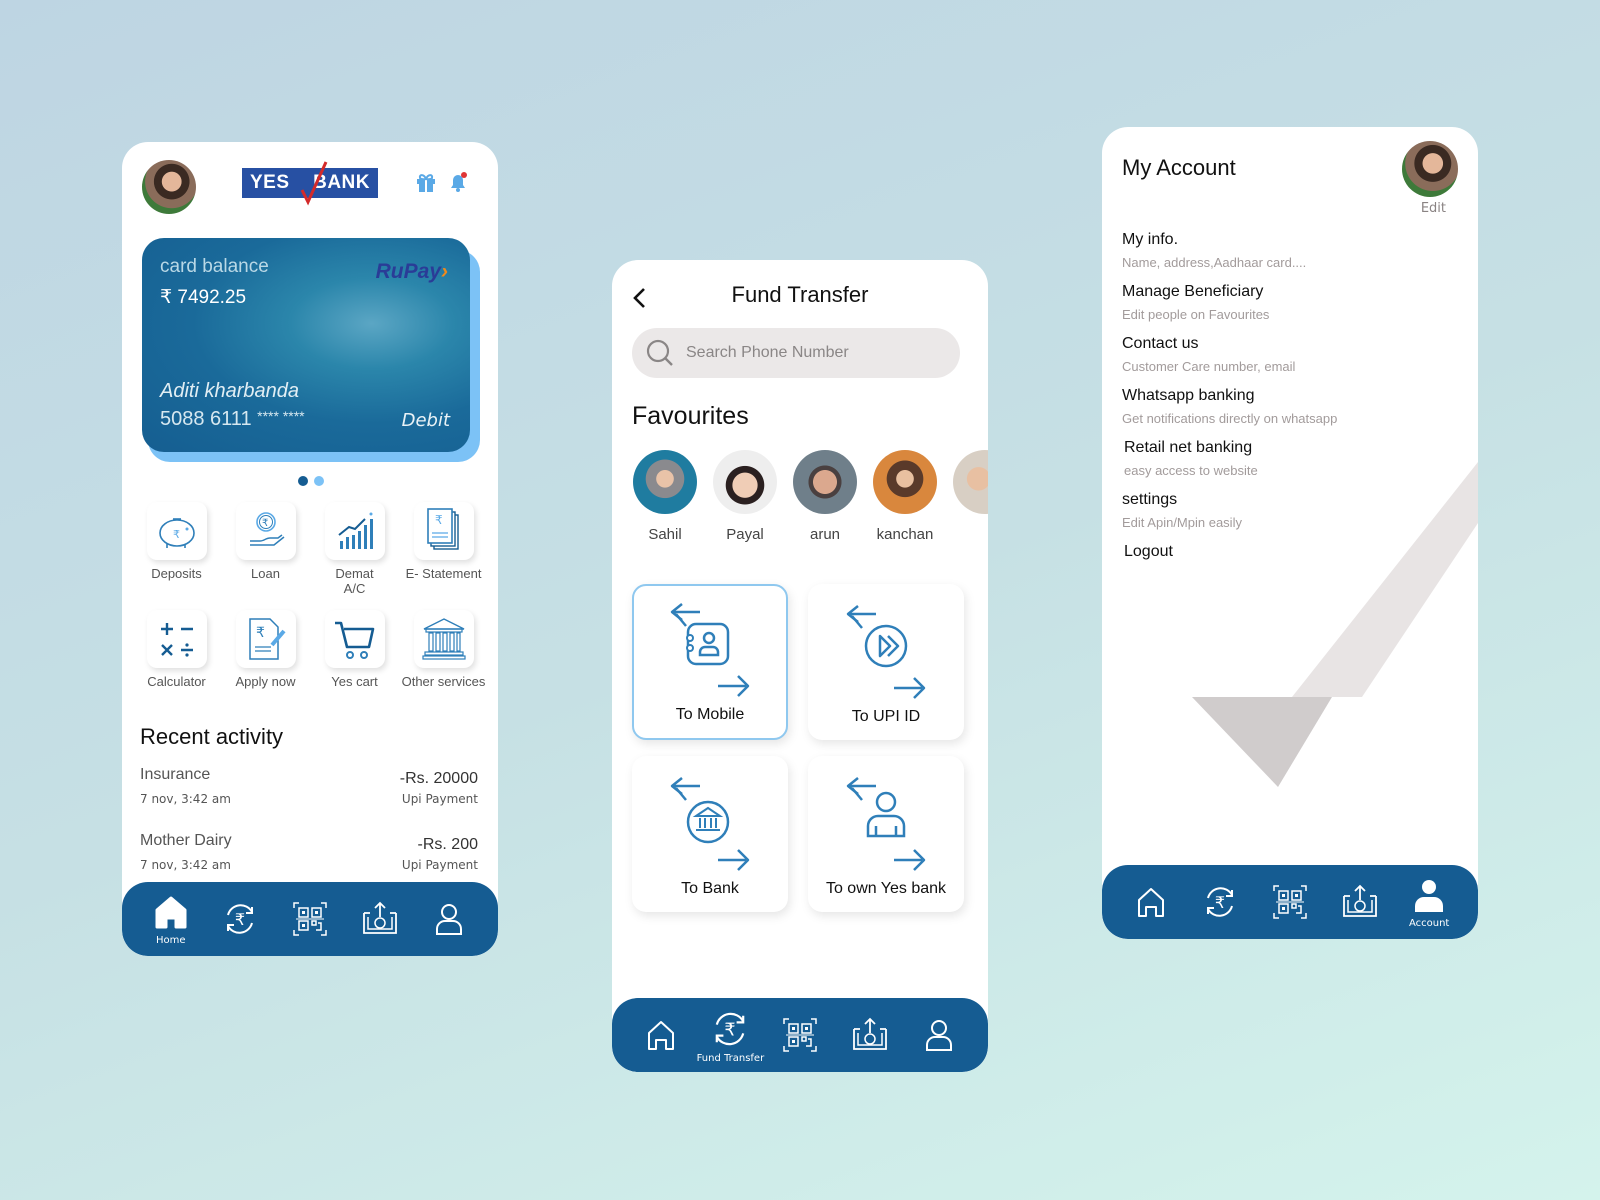  I want to click on service-other: Other services, so click(443, 649).